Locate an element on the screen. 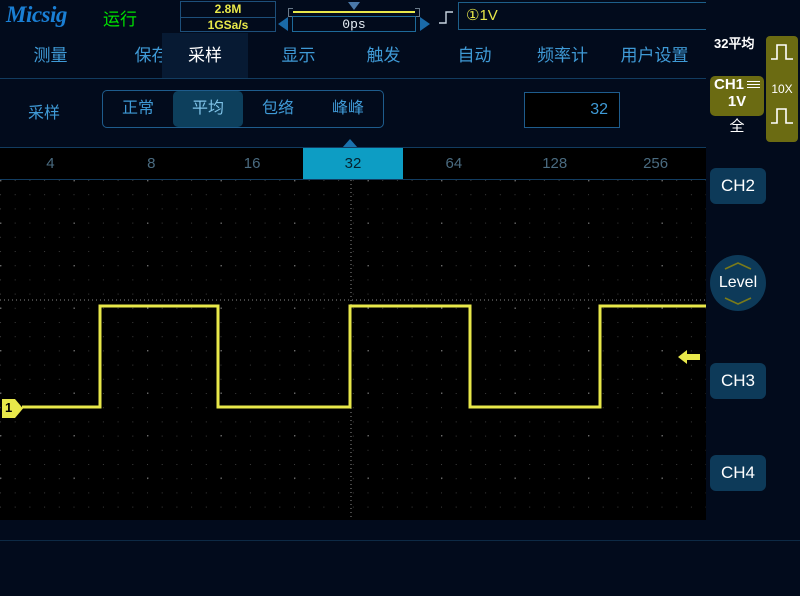 The height and width of the screenshot is (596, 800). ch2-button: CH2 is located at coordinates (738, 186).